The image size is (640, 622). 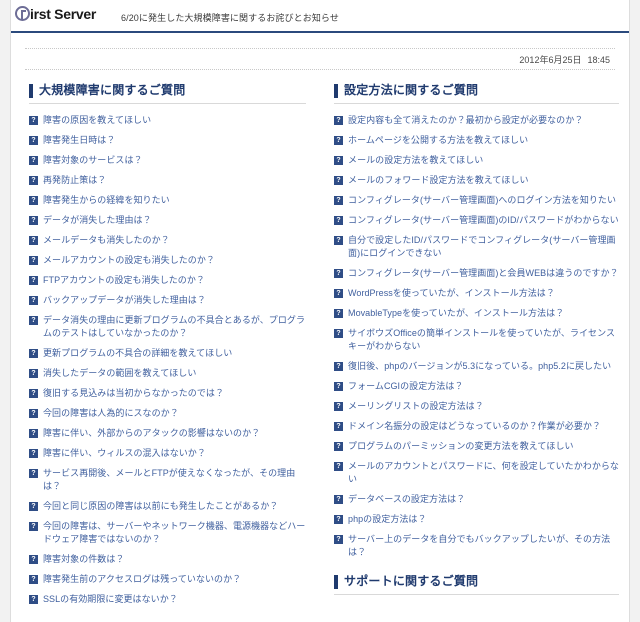 I want to click on faq-item: ? メールデータも消失したのか？, so click(x=167, y=240).